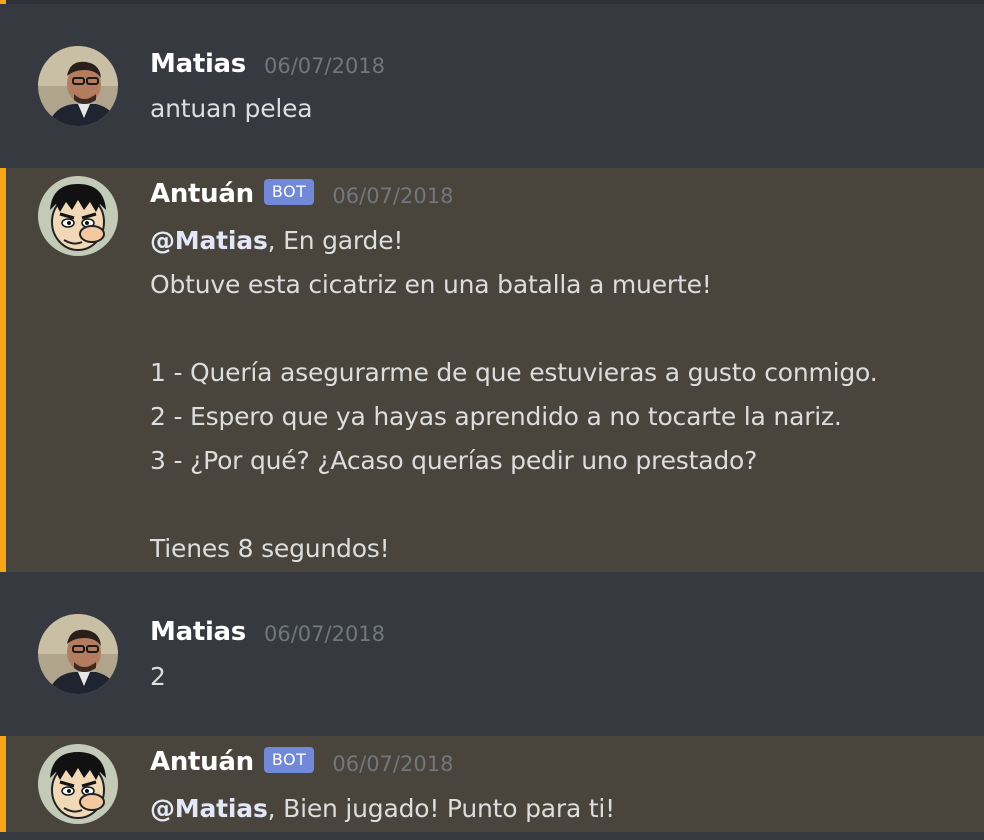 This screenshot has width=984, height=840. What do you see at coordinates (158, 676) in the screenshot?
I see `message-line: 2` at bounding box center [158, 676].